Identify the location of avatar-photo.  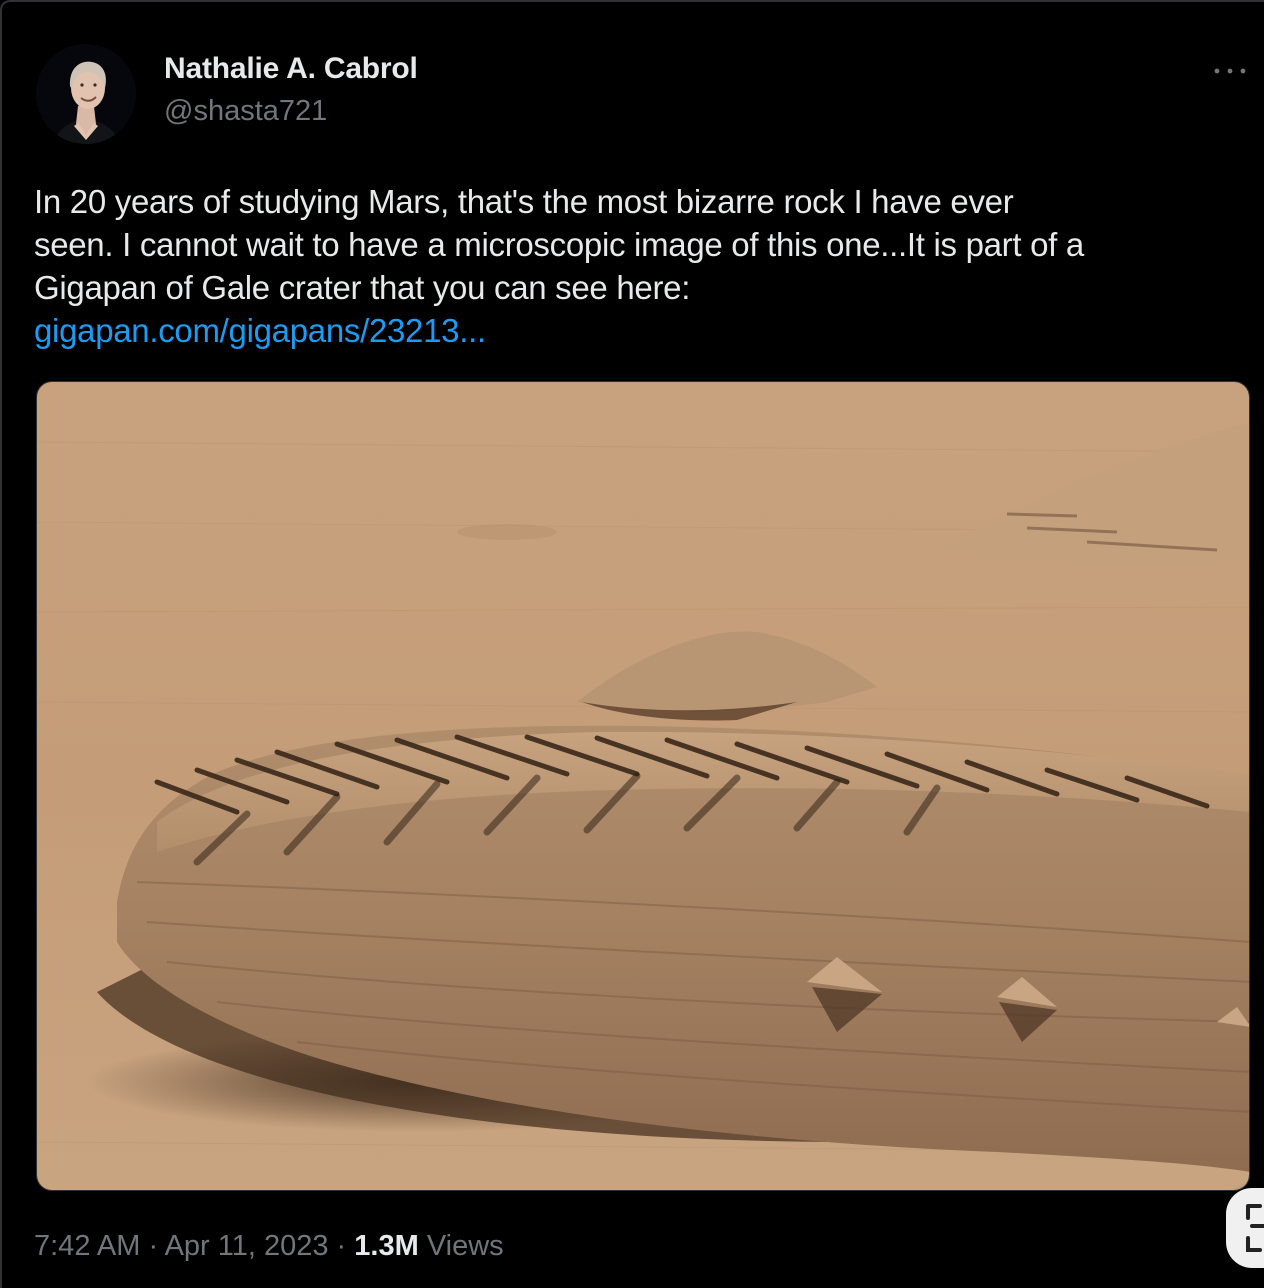
(86, 94).